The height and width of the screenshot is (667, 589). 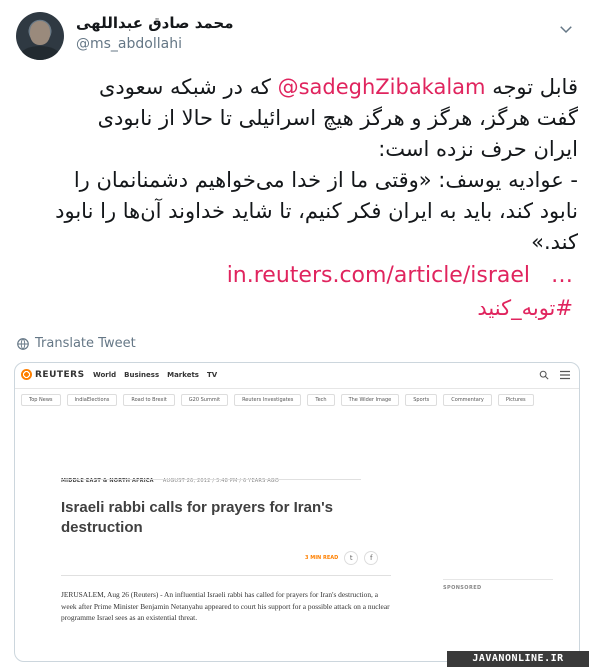 I want to click on section-tab: Reuters Investigates, so click(x=268, y=400).